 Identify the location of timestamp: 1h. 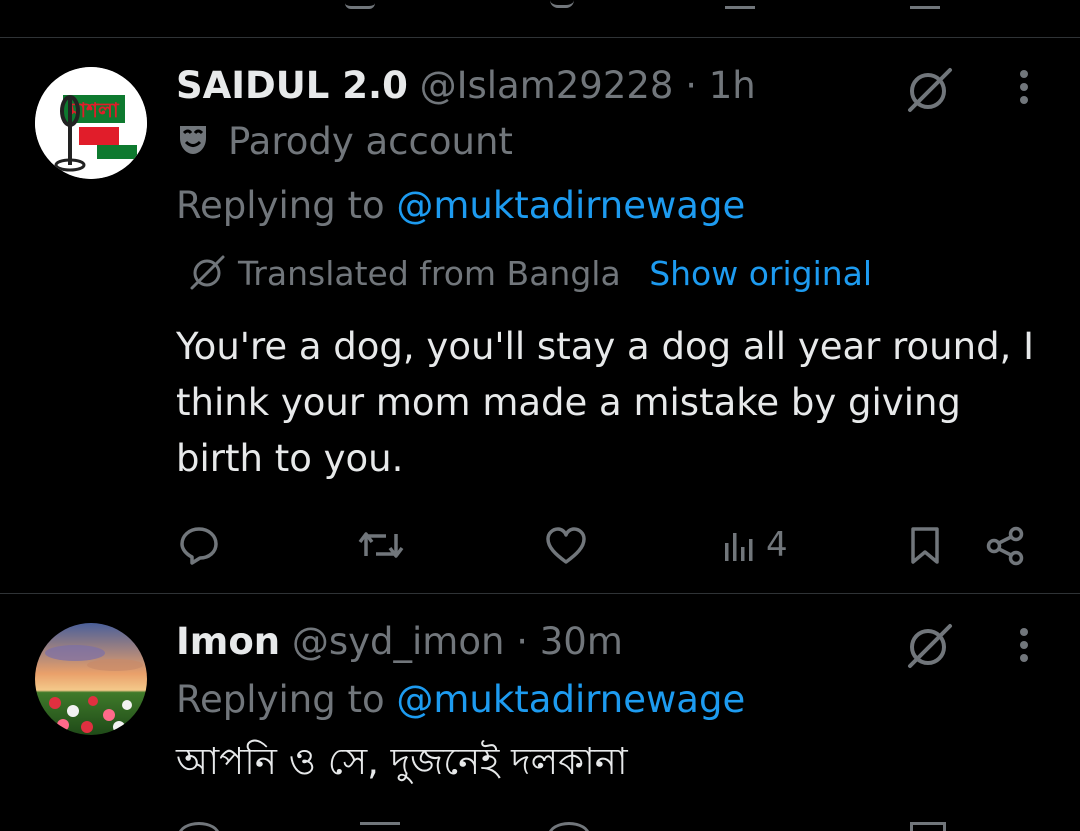
(732, 85).